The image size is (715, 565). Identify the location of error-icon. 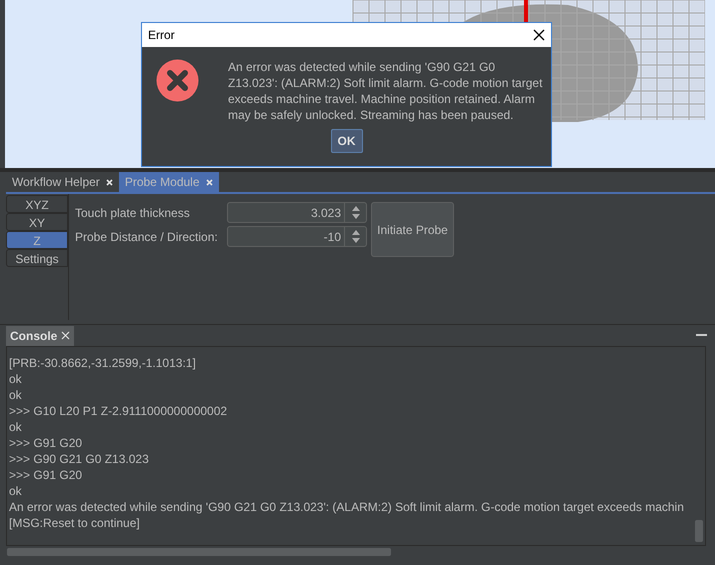
(177, 80).